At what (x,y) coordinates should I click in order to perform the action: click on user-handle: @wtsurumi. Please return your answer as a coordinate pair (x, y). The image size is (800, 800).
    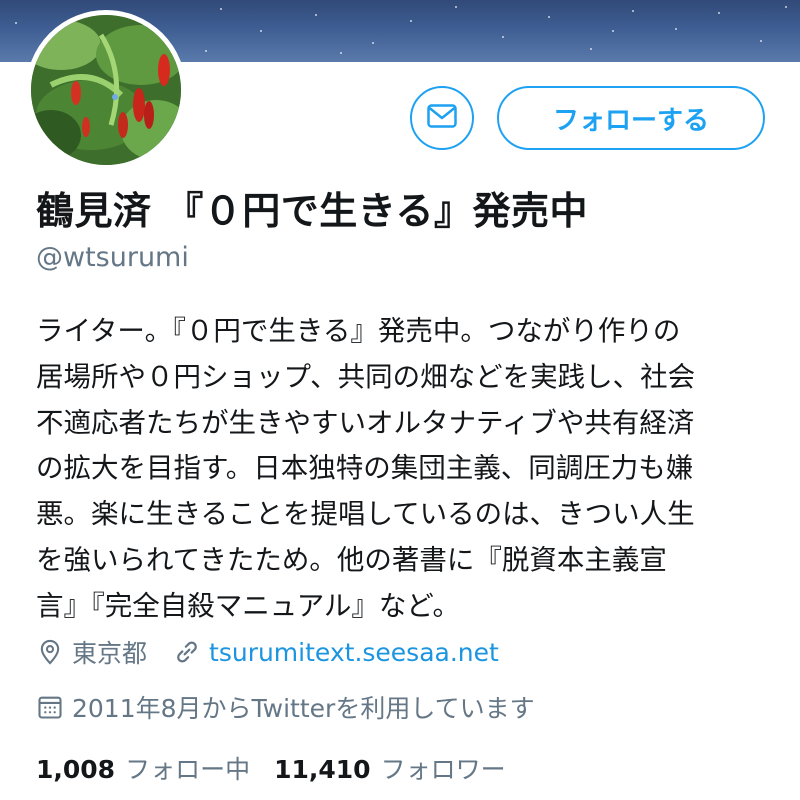
    Looking at the image, I should click on (112, 257).